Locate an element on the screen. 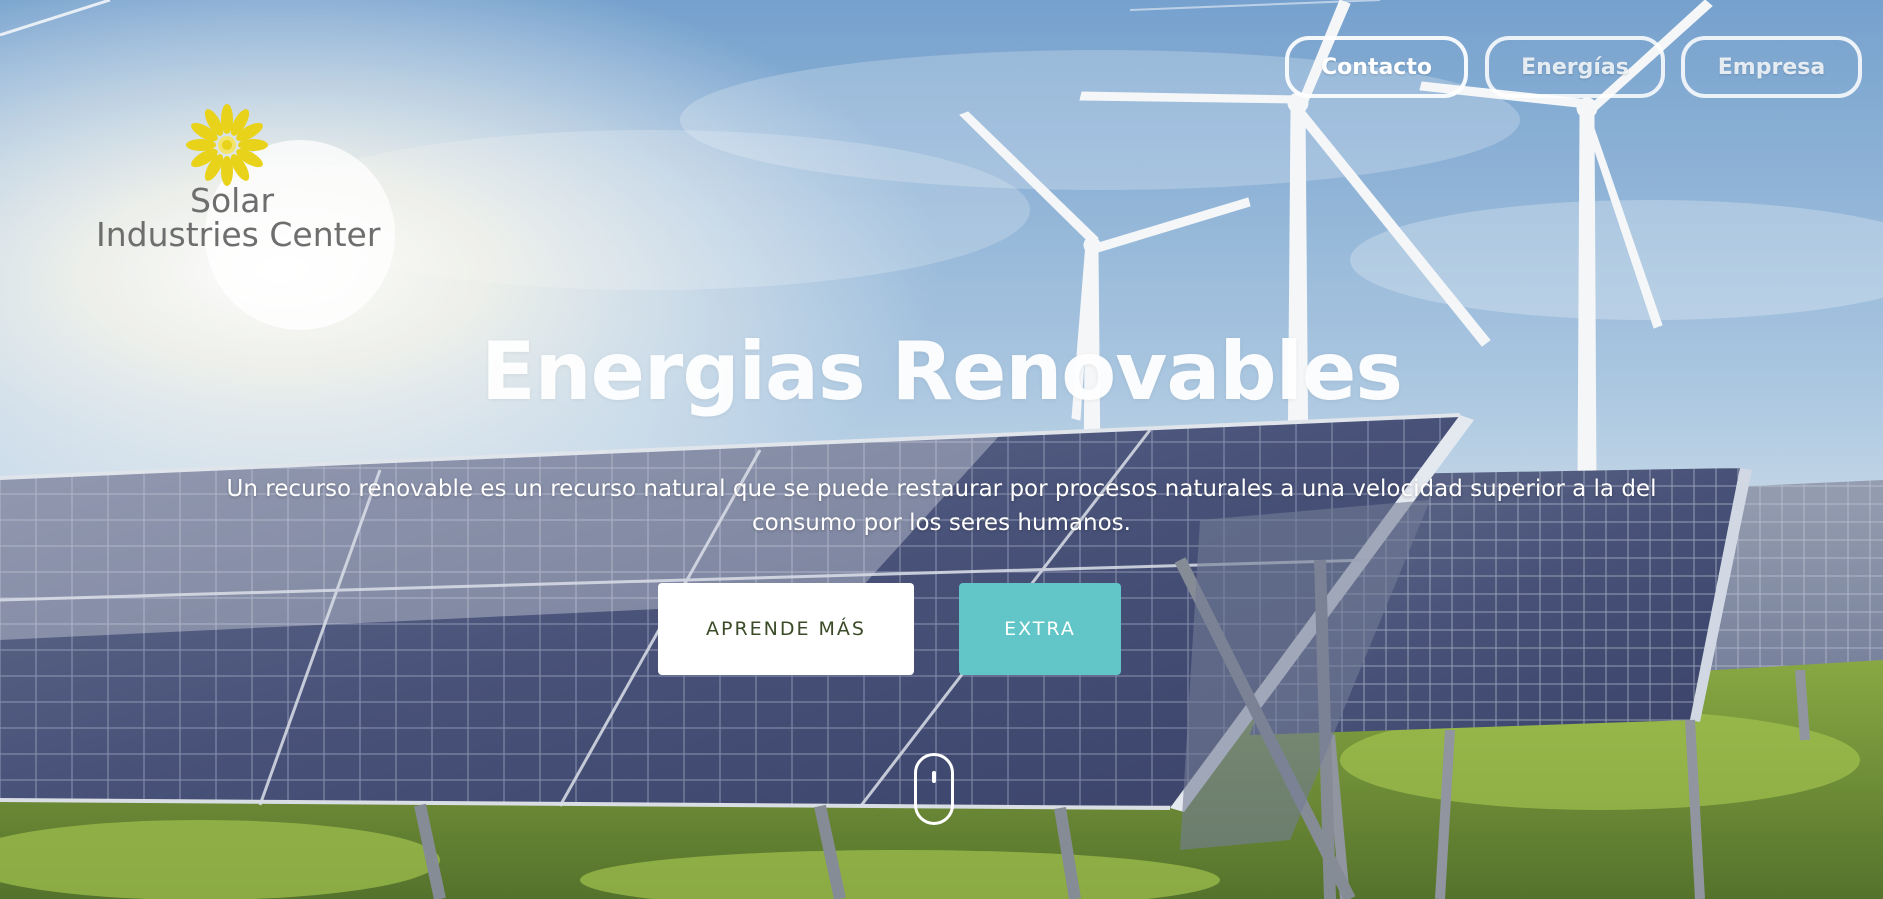 The width and height of the screenshot is (1883, 899). nav-empresa-button: Empresa is located at coordinates (1771, 67).